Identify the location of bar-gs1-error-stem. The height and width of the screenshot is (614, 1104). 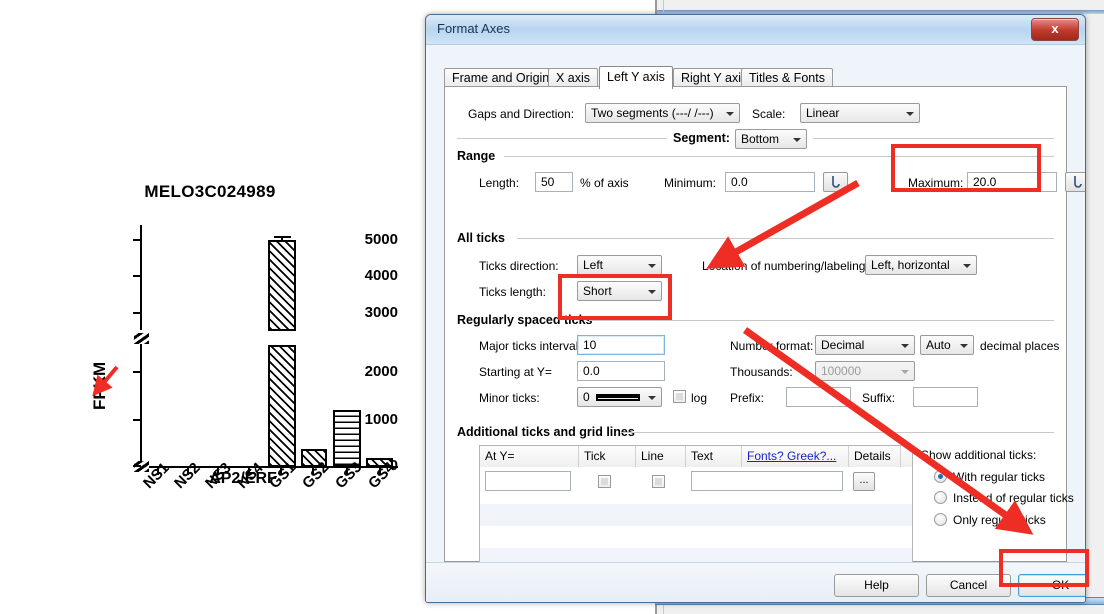
(282, 239).